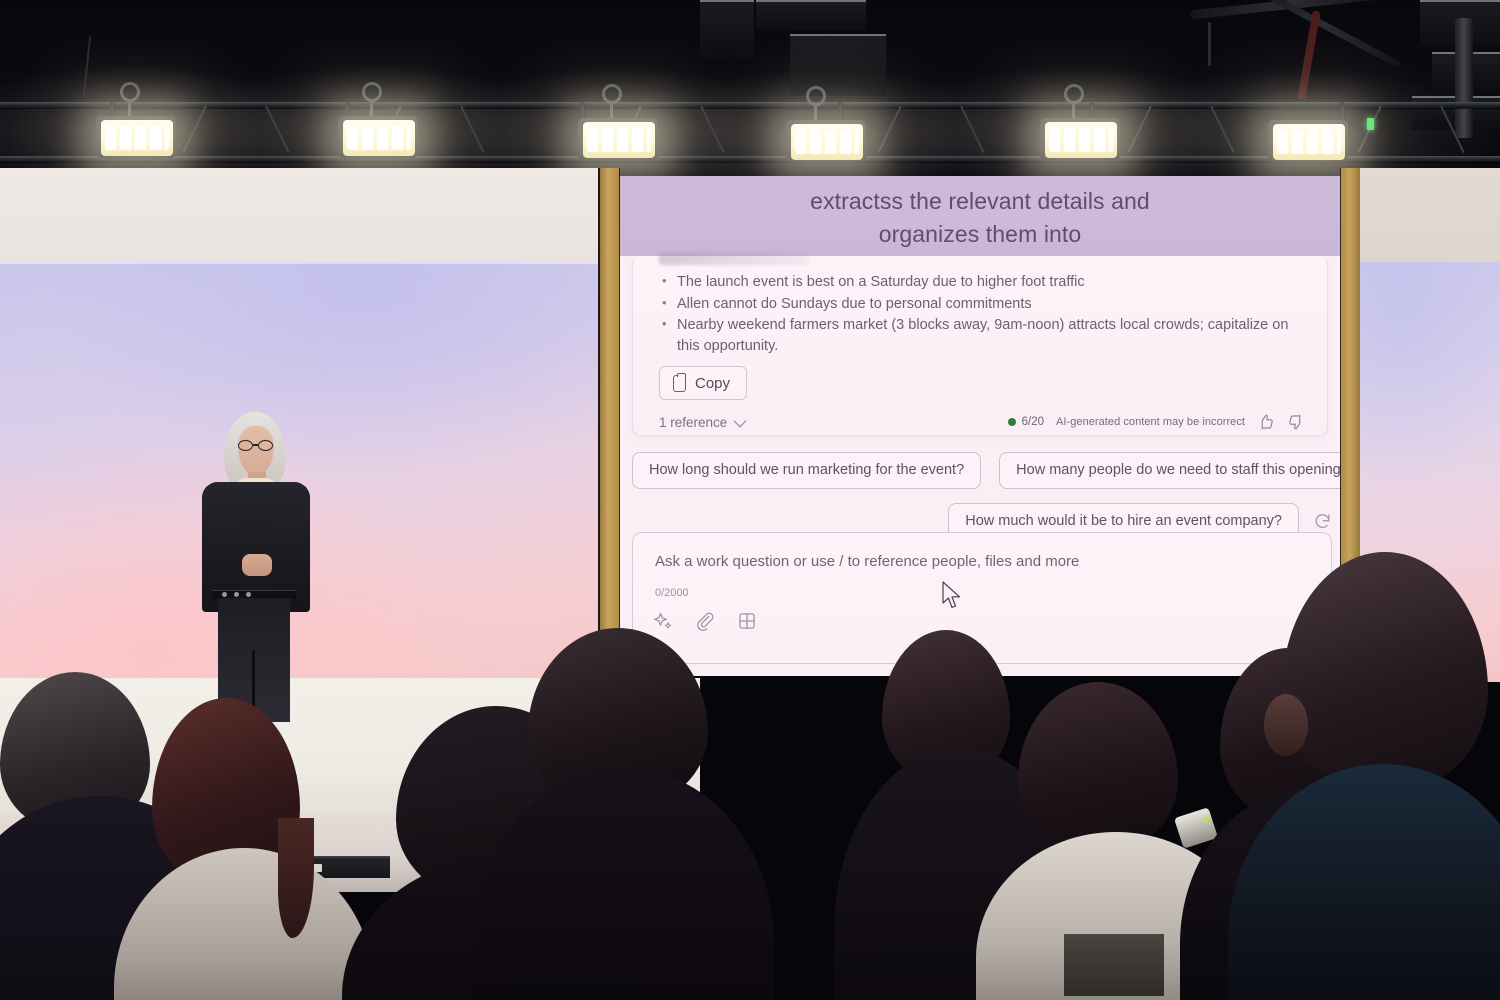 This screenshot has width=1500, height=1000. Describe the element at coordinates (713, 383) in the screenshot. I see `copy-button-label: Copy` at that location.